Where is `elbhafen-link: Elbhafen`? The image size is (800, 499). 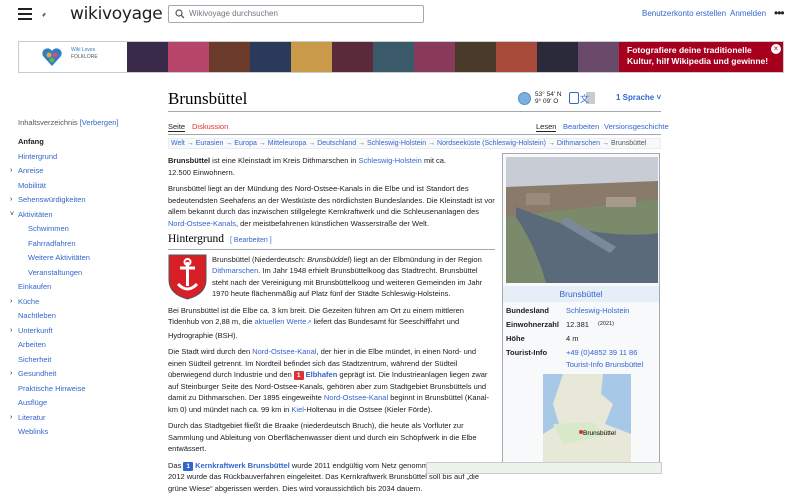 elbhafen-link: Elbhafen is located at coordinates (322, 374).